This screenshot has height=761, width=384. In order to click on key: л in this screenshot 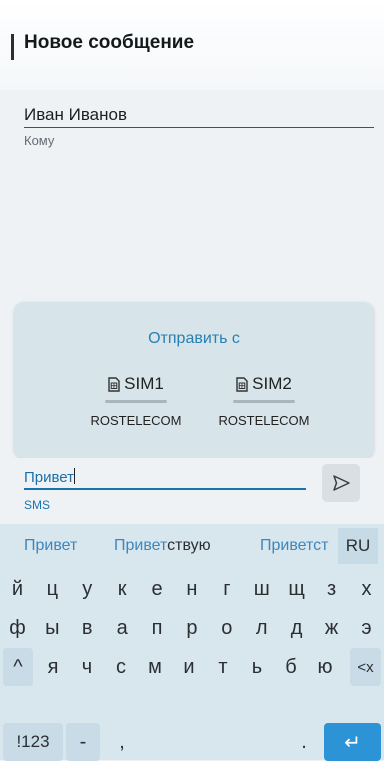, I will do `click(261, 628)`.